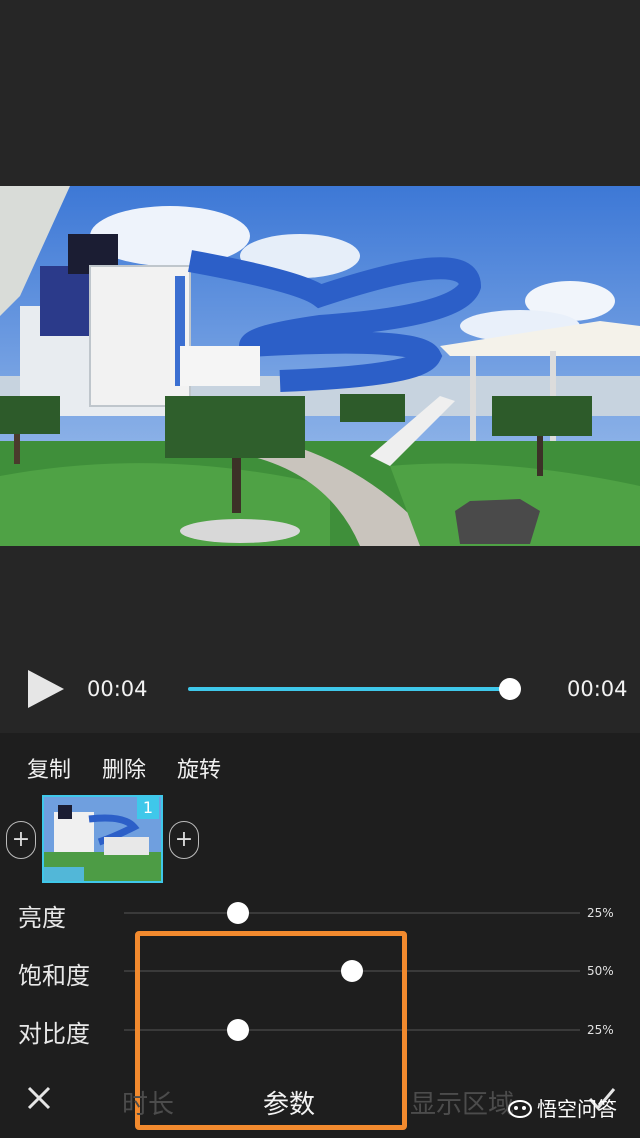 The image size is (640, 1138). I want to click on clip-thumbnail: 1, so click(102, 839).